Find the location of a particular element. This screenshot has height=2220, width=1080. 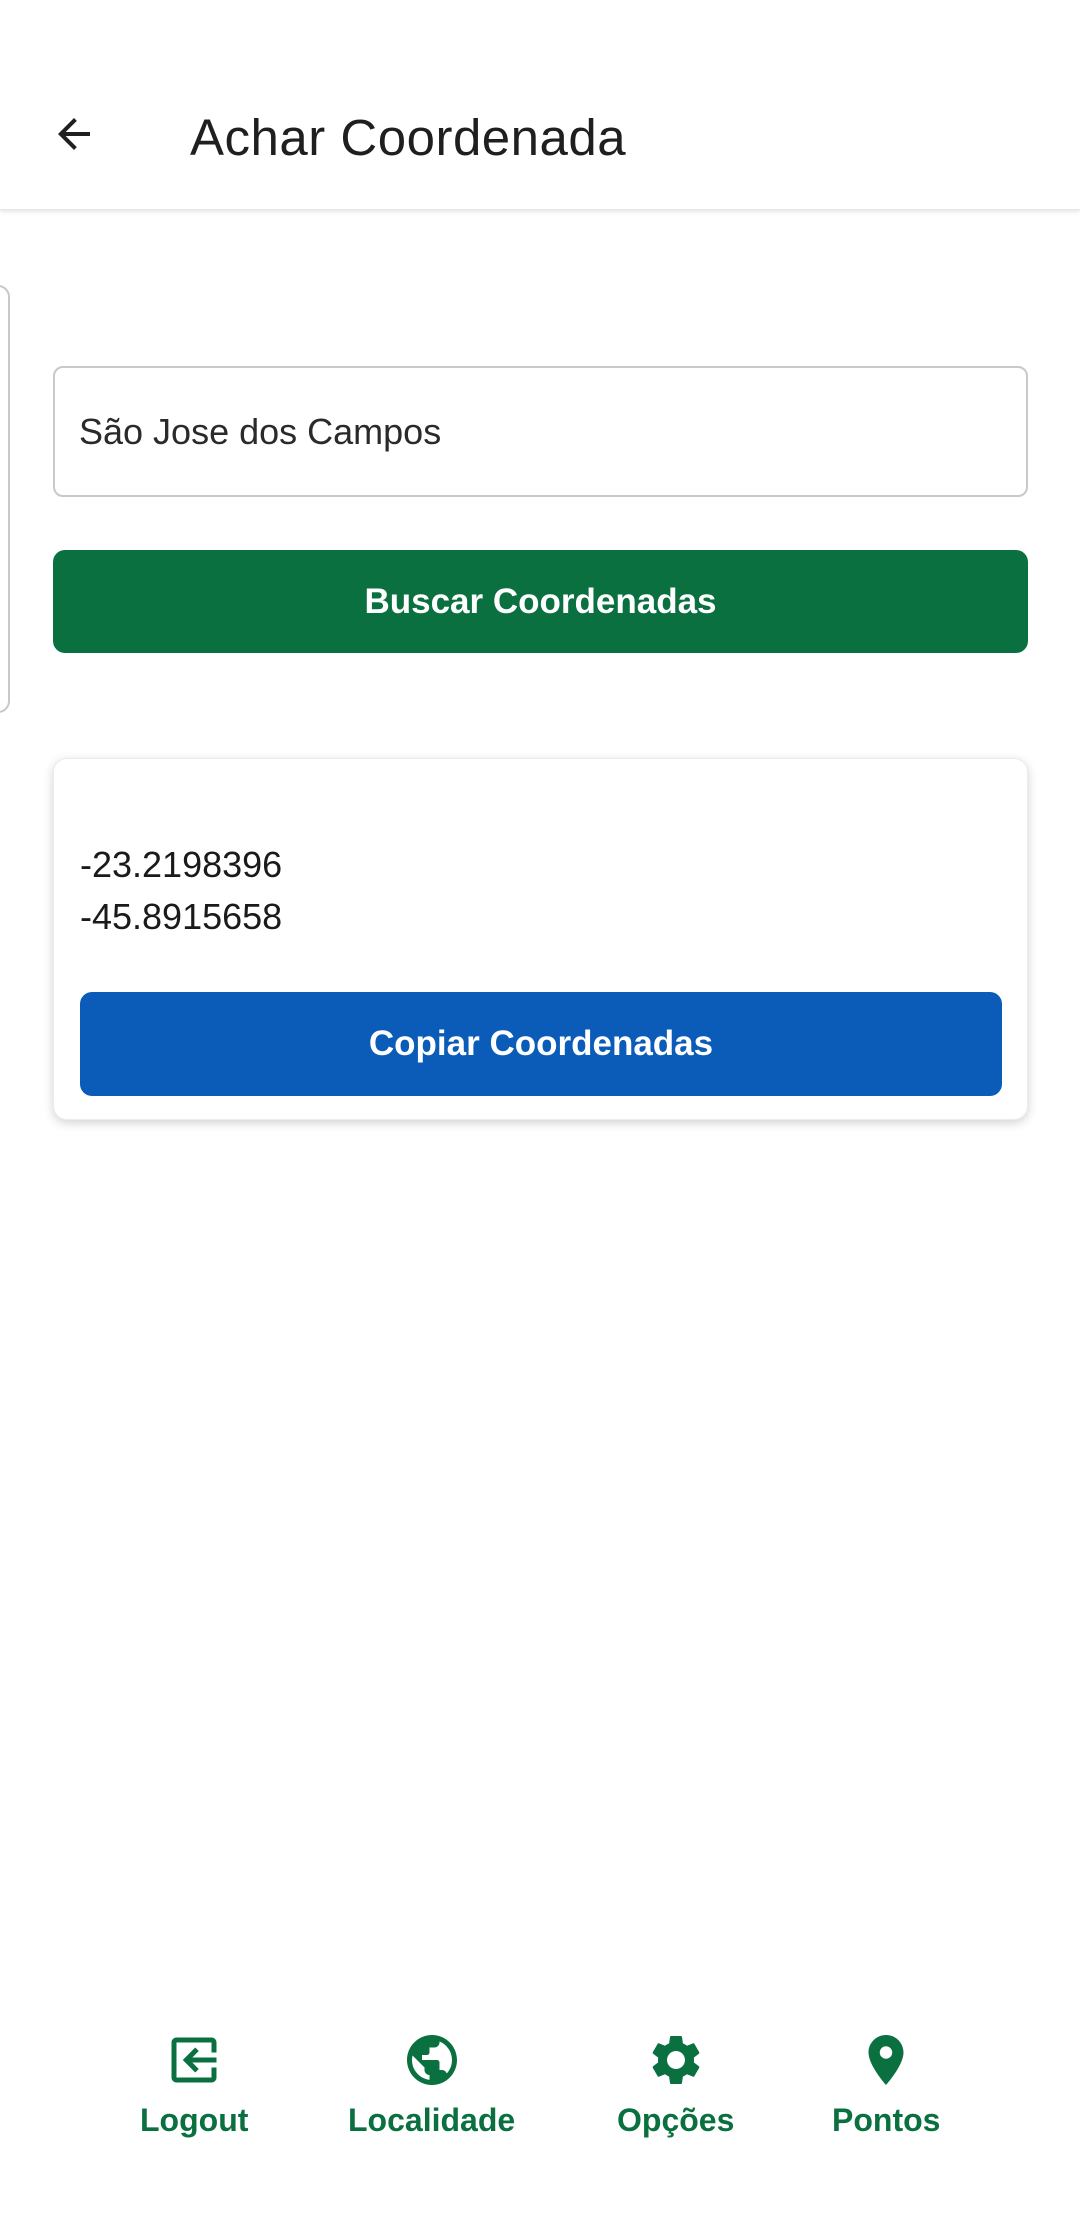

nav-label-opcoes: Opções is located at coordinates (676, 2120).